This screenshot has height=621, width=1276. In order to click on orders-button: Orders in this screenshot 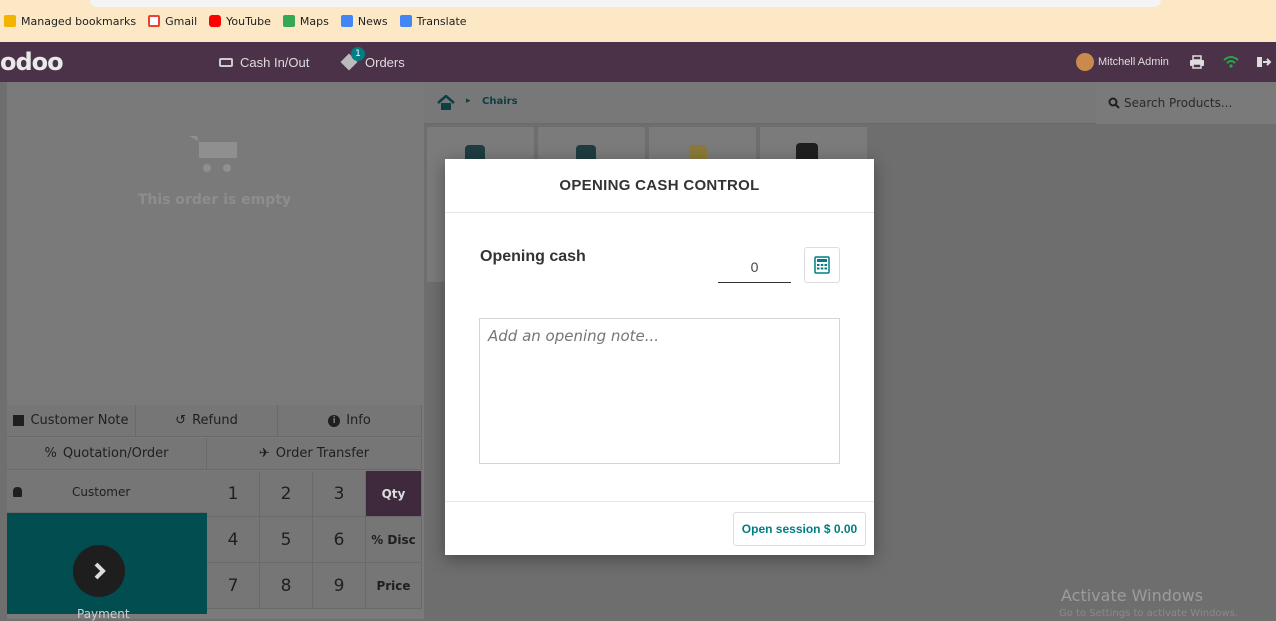, I will do `click(372, 62)`.